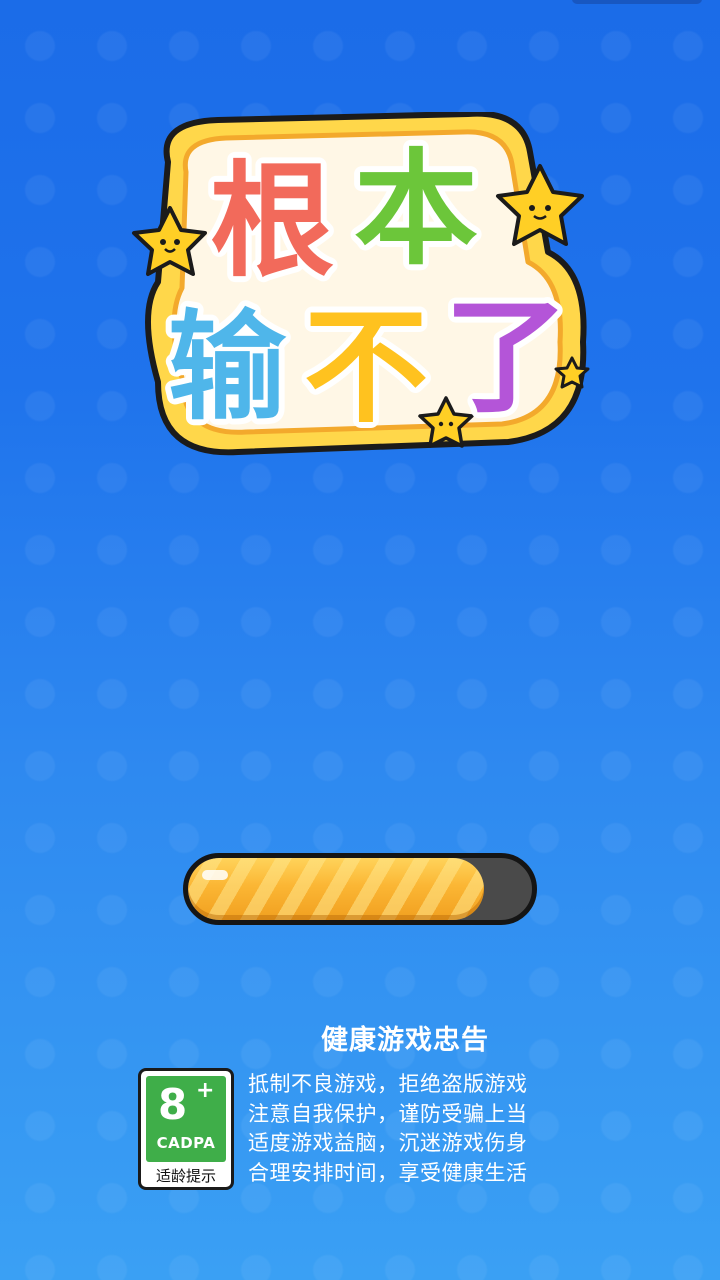 The height and width of the screenshot is (1280, 720). Describe the element at coordinates (366, 368) in the screenshot. I see `logo-char-4: 不` at that location.